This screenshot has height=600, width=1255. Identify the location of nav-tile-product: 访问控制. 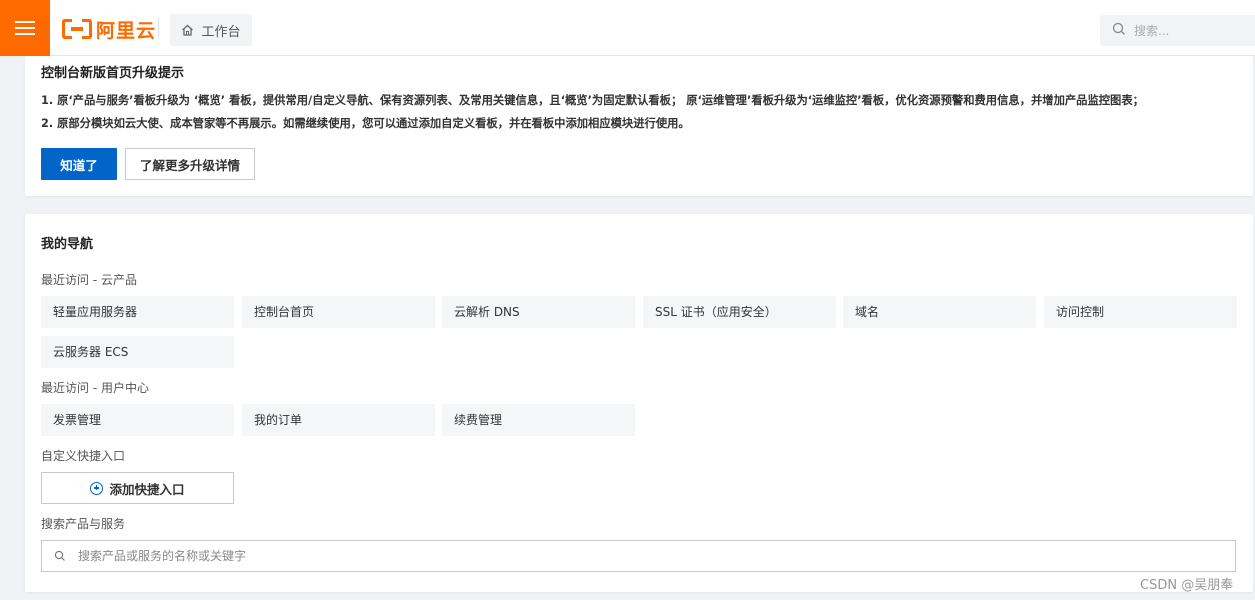
(1140, 312).